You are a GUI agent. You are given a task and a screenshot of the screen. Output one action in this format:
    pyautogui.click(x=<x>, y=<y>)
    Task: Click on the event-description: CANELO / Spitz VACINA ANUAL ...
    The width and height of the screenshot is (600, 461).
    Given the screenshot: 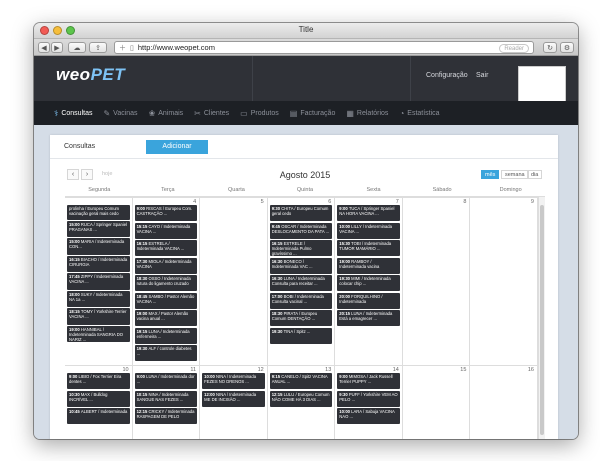 What is the action you would take?
    pyautogui.click(x=299, y=379)
    